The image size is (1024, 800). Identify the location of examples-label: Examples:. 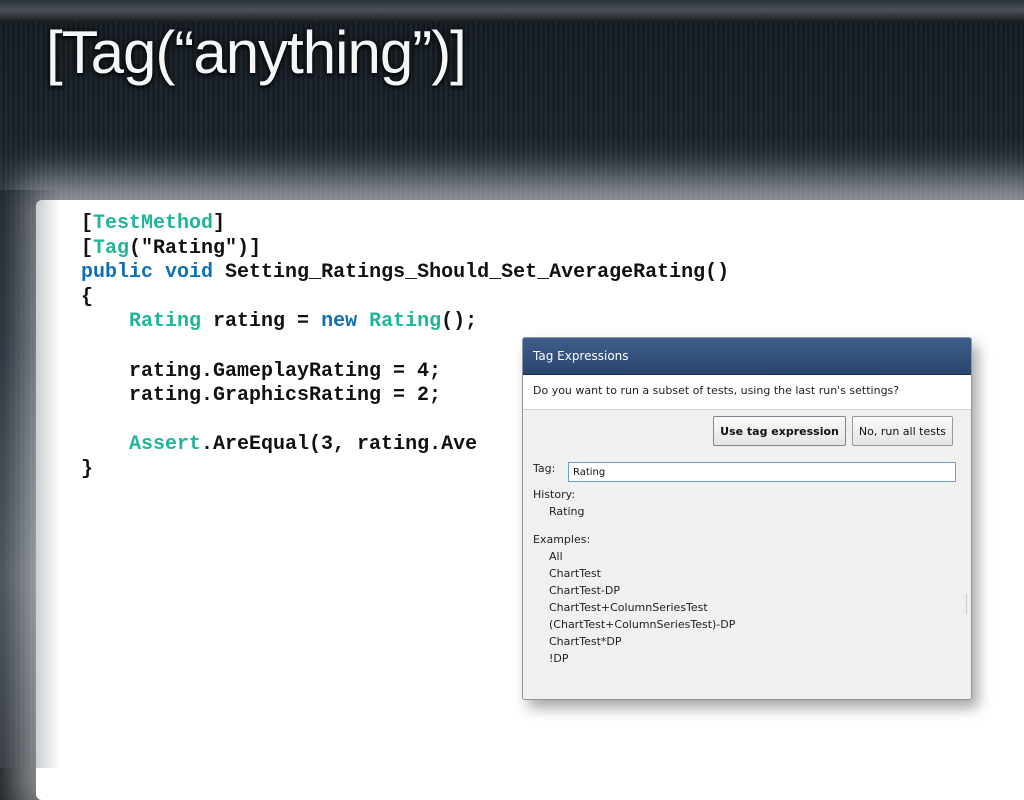
(562, 539).